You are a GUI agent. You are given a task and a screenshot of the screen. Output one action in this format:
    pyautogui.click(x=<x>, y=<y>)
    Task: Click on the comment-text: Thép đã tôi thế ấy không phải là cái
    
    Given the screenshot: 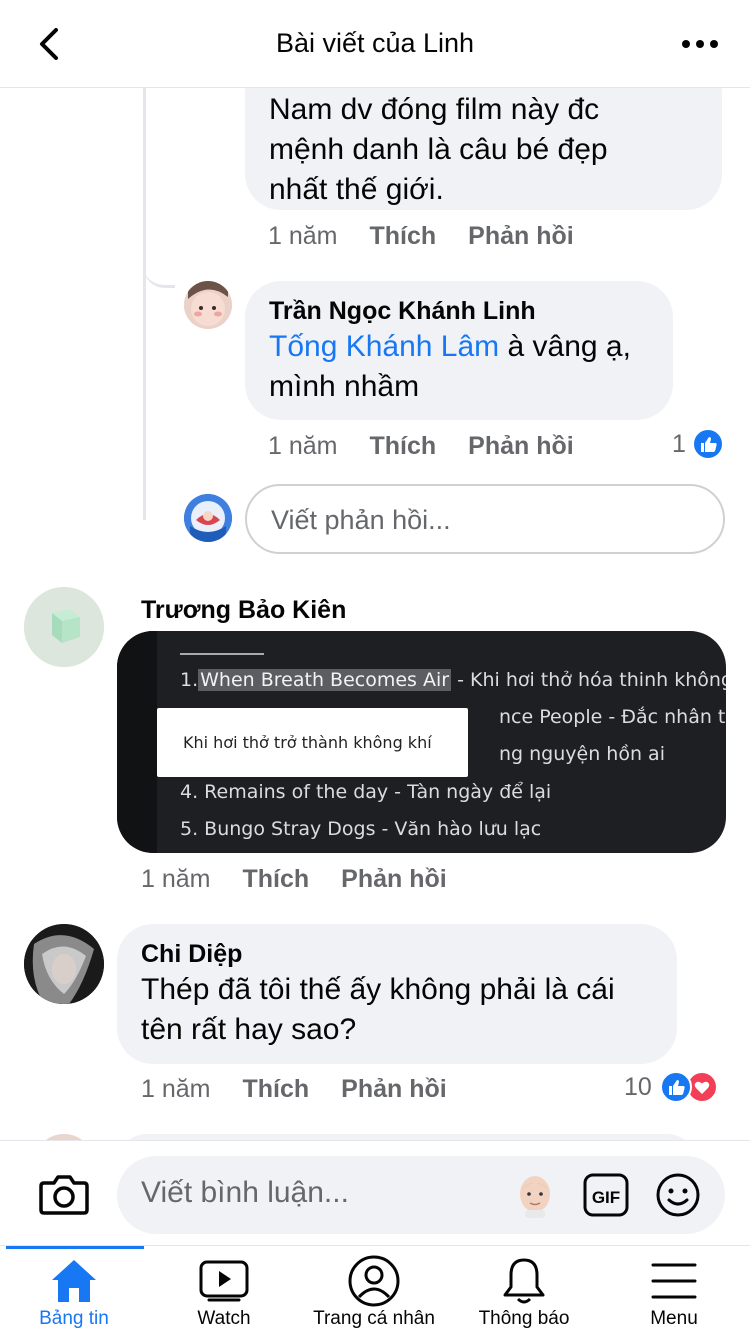 What is the action you would take?
    pyautogui.click(x=378, y=989)
    